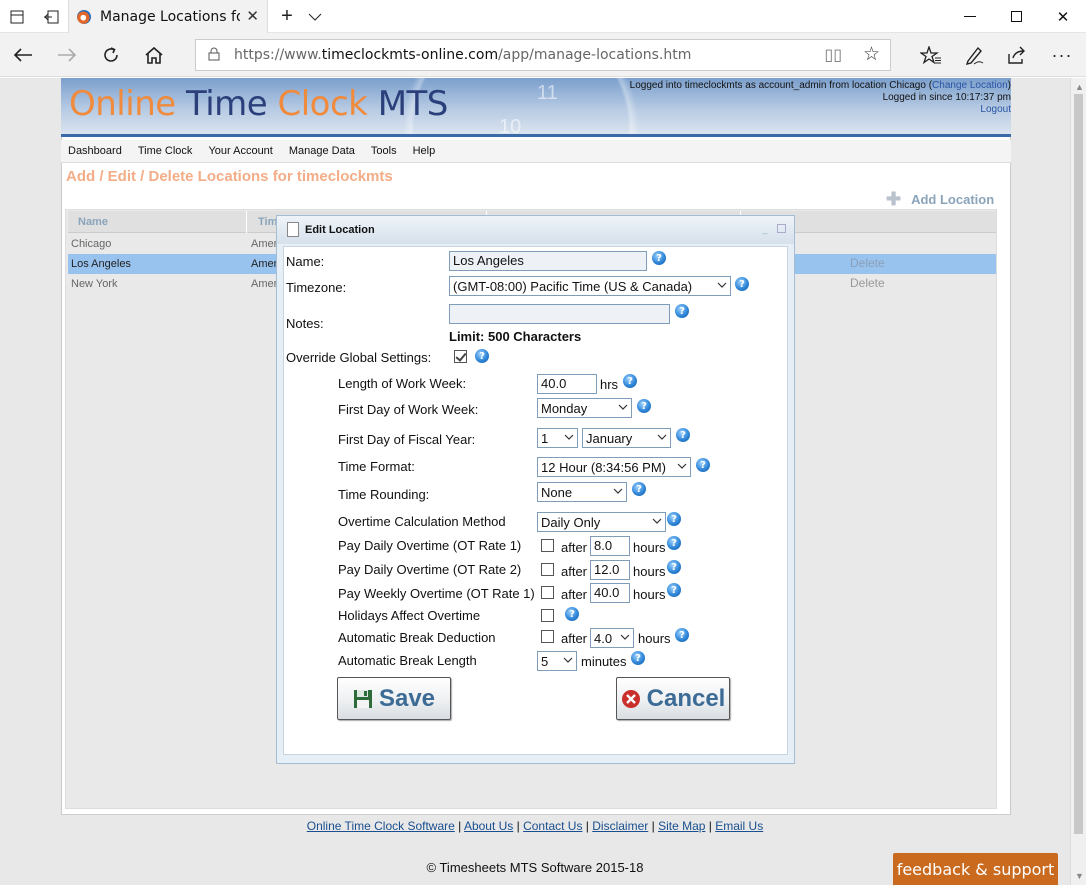  What do you see at coordinates (610, 593) in the screenshot?
I see `weekly-ot-hours-field: 40.0` at bounding box center [610, 593].